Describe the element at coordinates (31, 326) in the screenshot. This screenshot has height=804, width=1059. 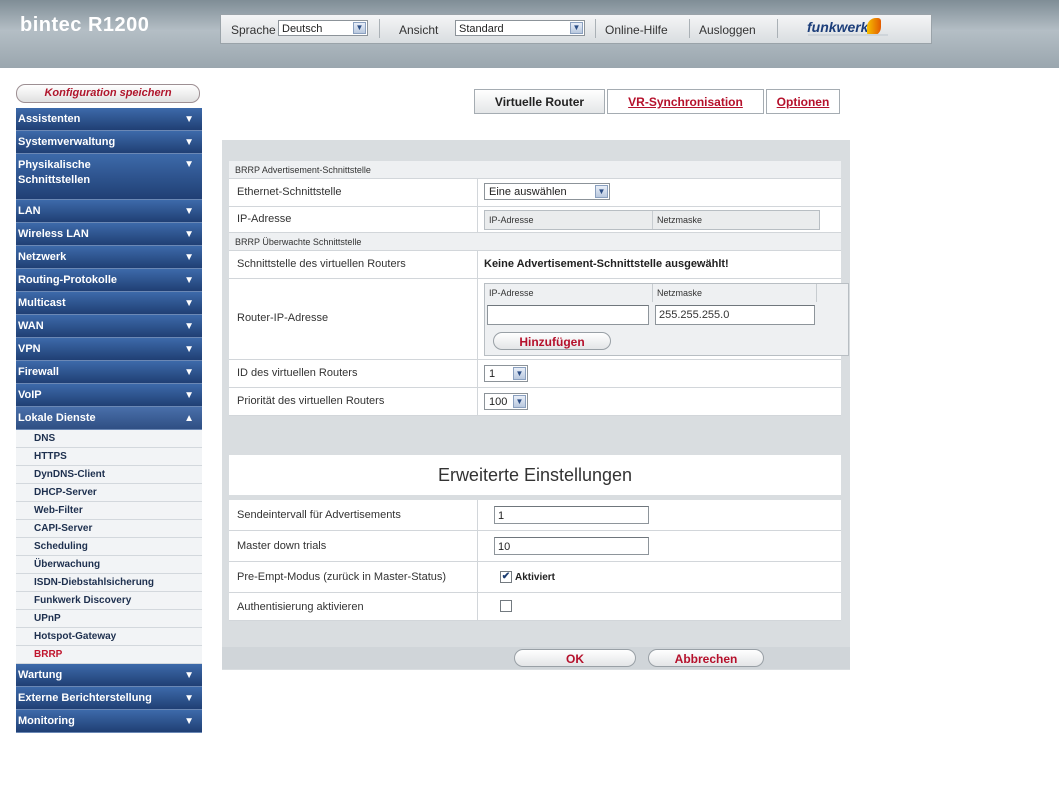
I see `sidebar-item-label: WAN` at that location.